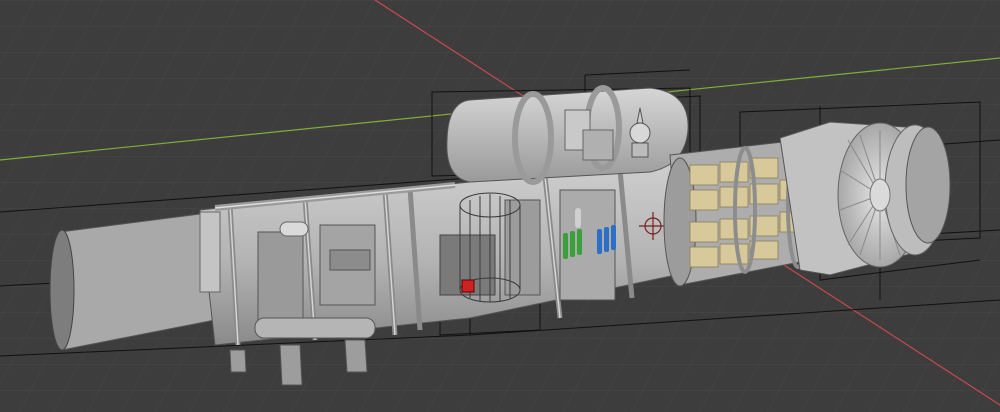 The width and height of the screenshot is (1000, 412). I want to click on blue-gas-tanks, so click(606, 239).